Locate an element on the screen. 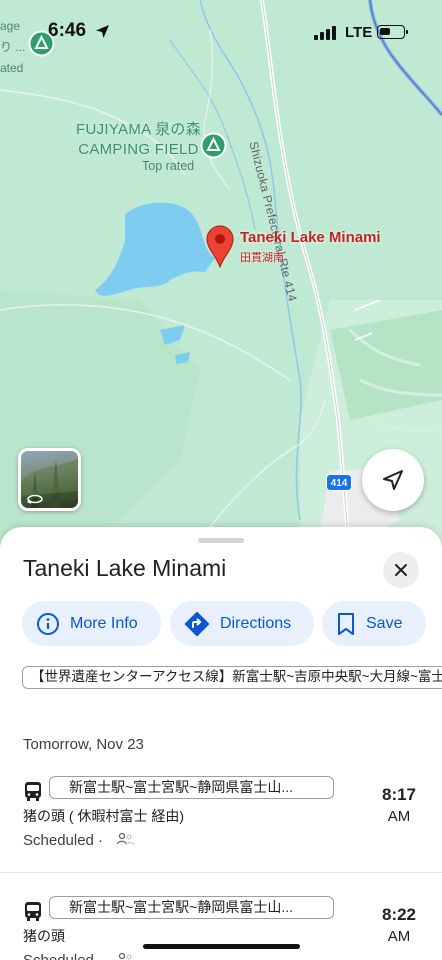 Image resolution: width=442 pixels, height=960 pixels. directions-icon is located at coordinates (197, 623).